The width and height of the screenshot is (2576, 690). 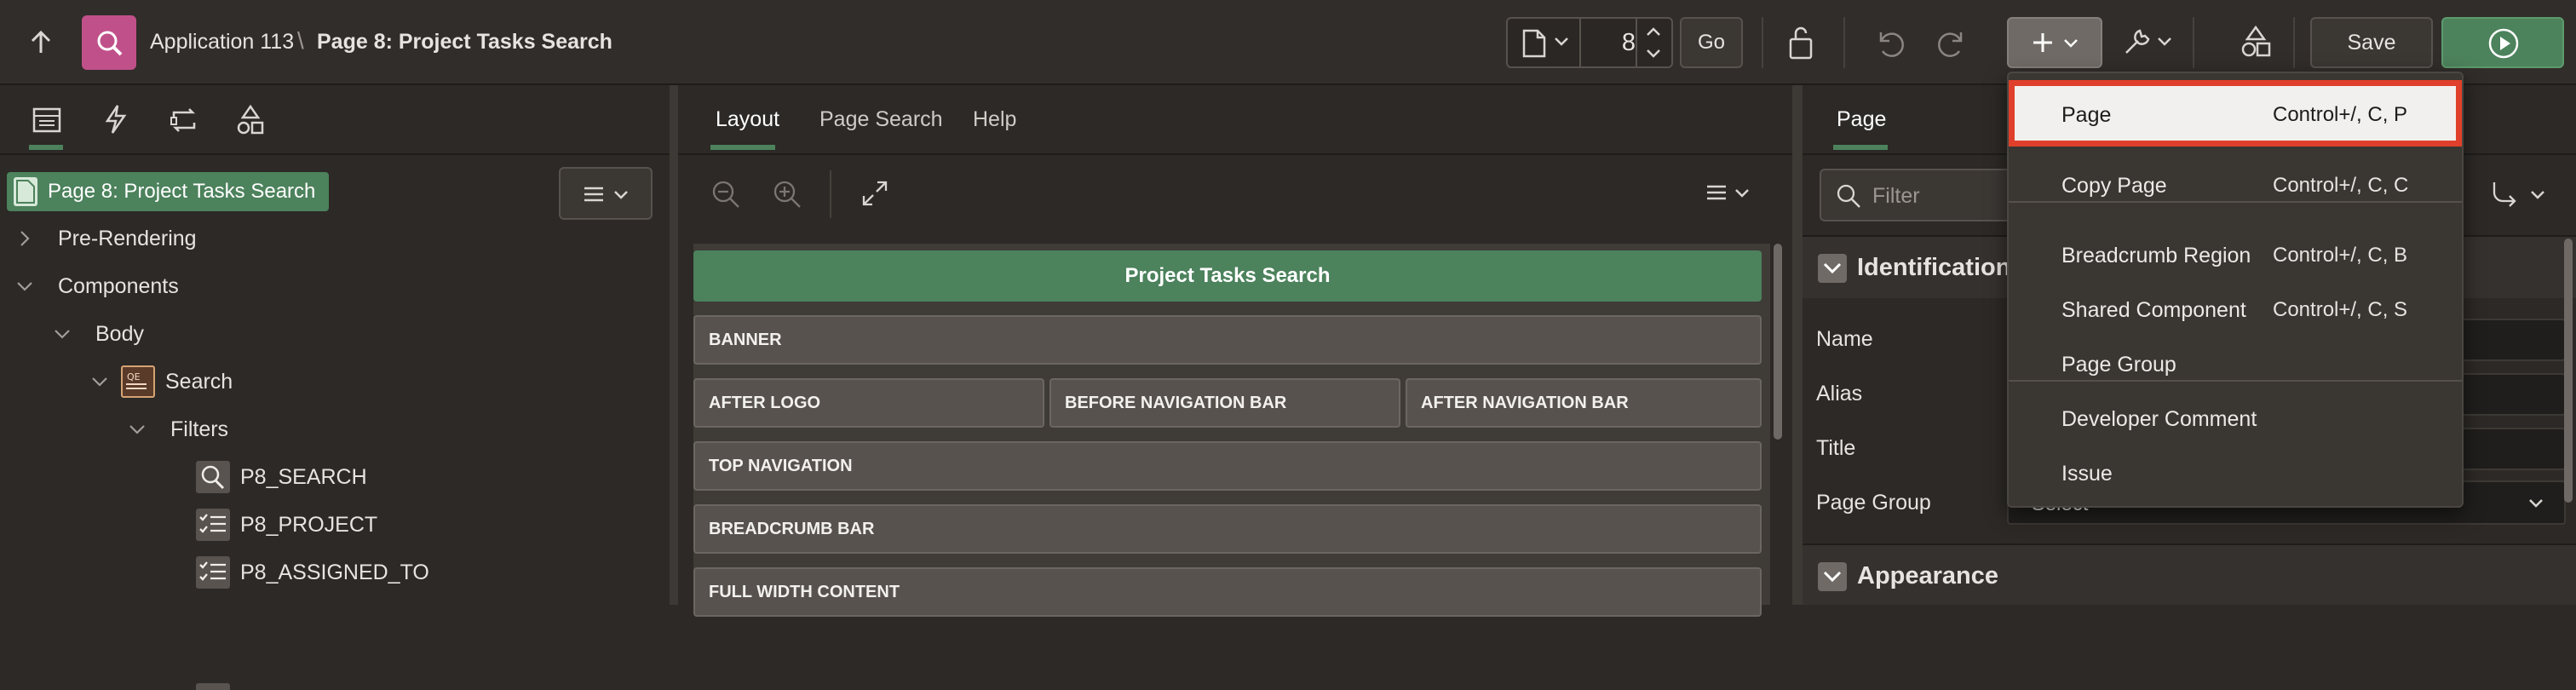 What do you see at coordinates (1224, 403) in the screenshot?
I see `before-navigation-bar-slot: BEFORE NAVIGATION BAR` at bounding box center [1224, 403].